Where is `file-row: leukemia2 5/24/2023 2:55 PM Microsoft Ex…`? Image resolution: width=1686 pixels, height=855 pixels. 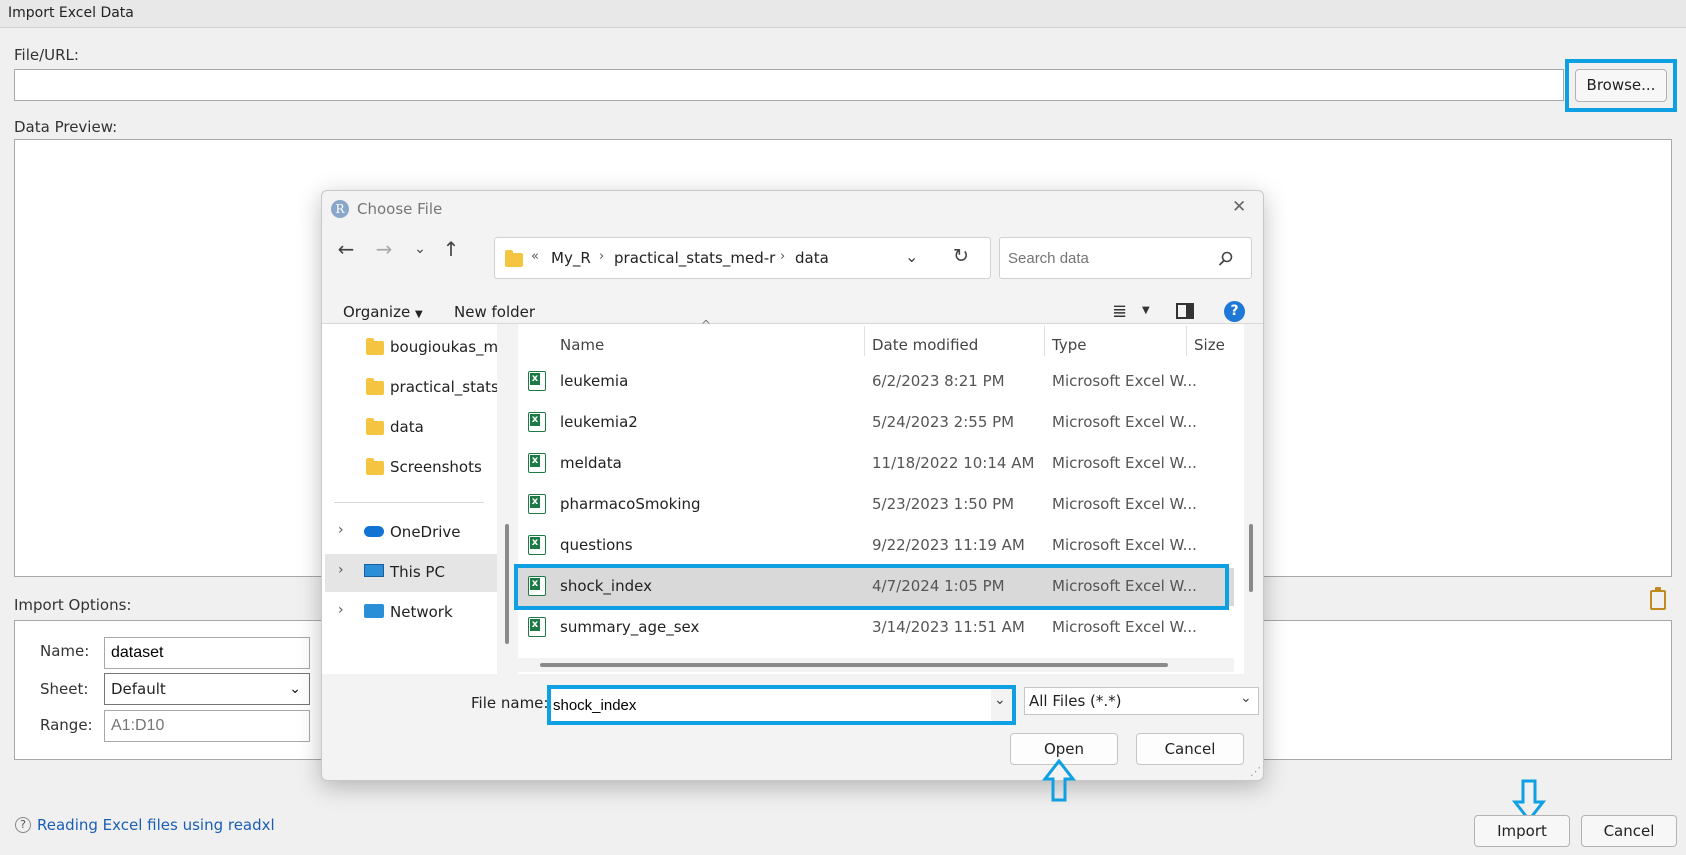
file-row: leukemia2 5/24/2023 2:55 PM Microsoft Ex… is located at coordinates (876, 423).